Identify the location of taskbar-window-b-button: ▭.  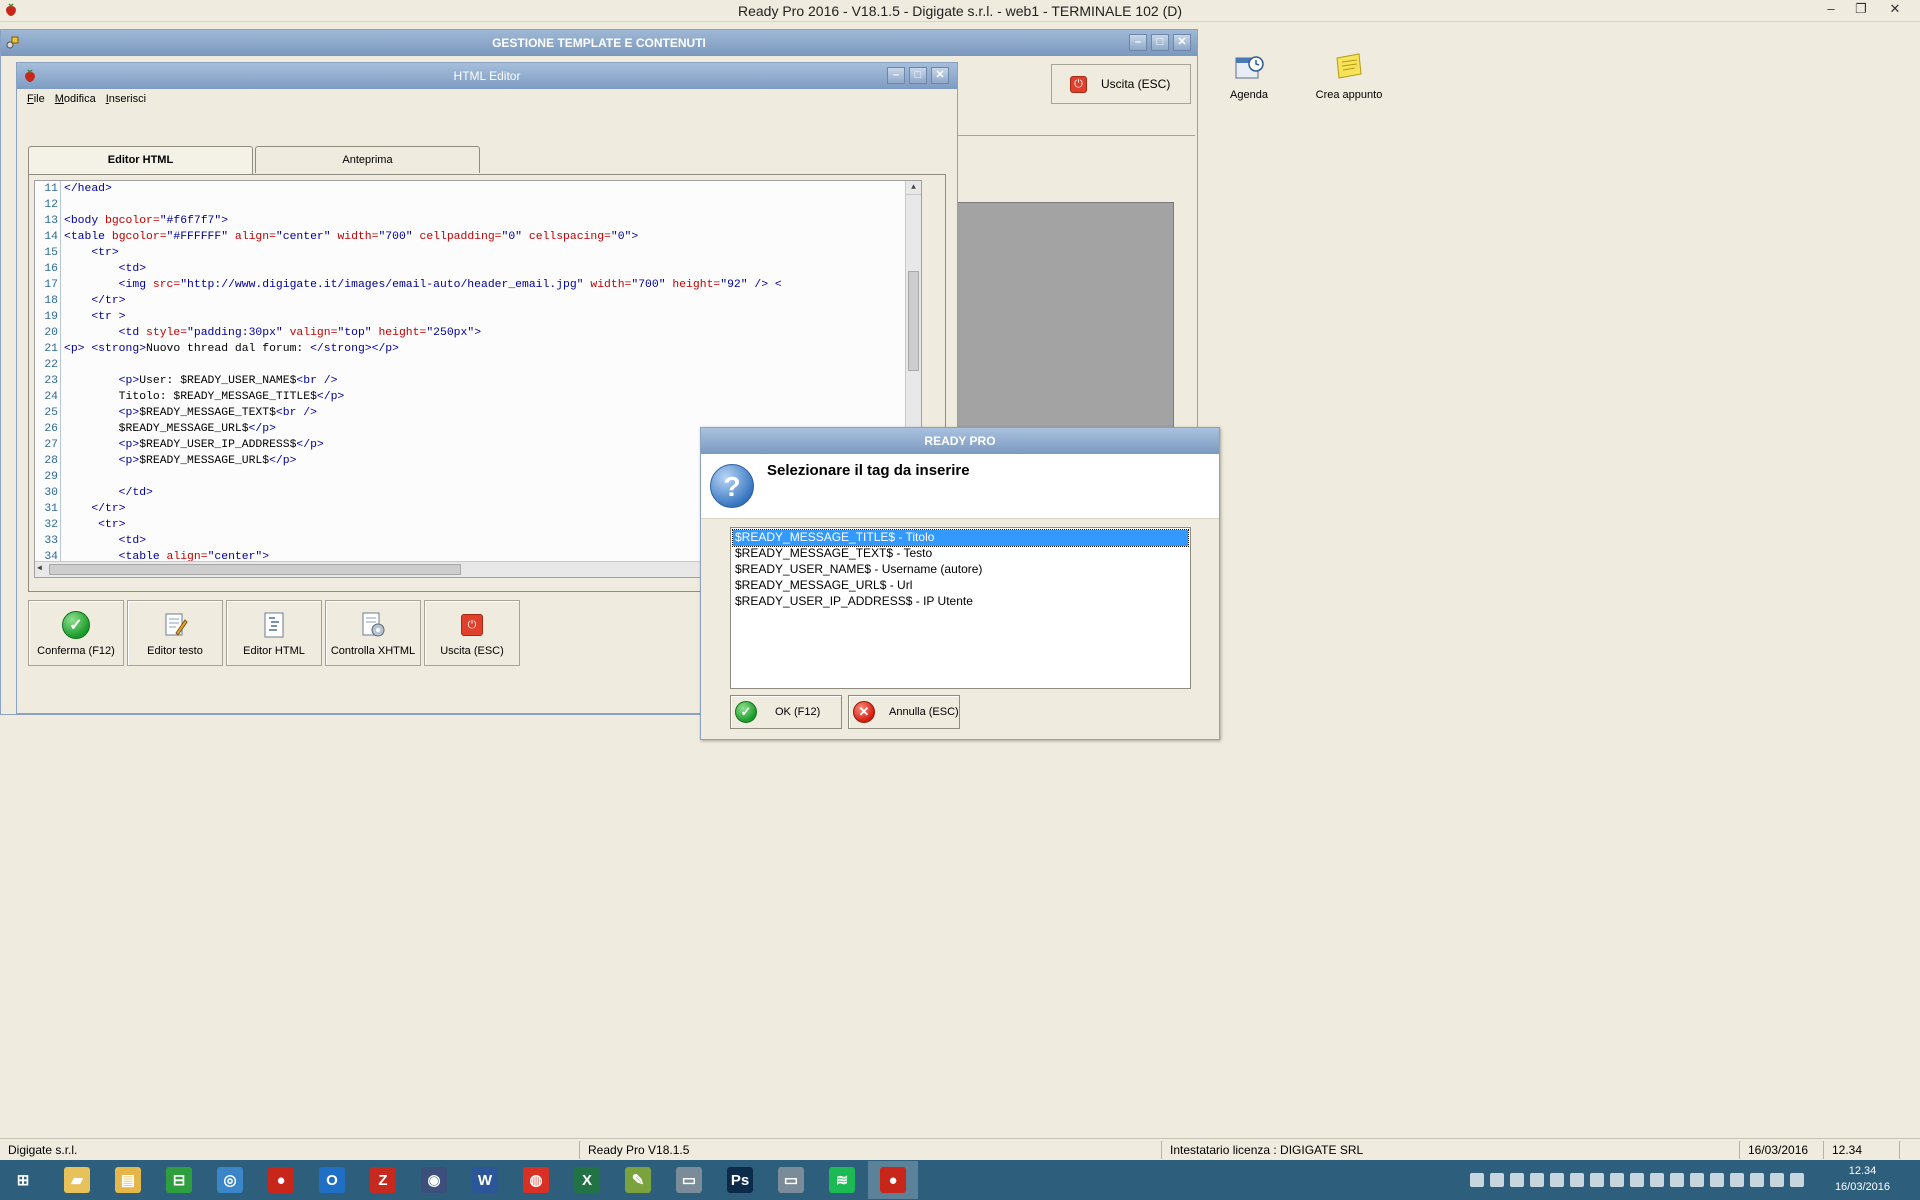
(791, 1180).